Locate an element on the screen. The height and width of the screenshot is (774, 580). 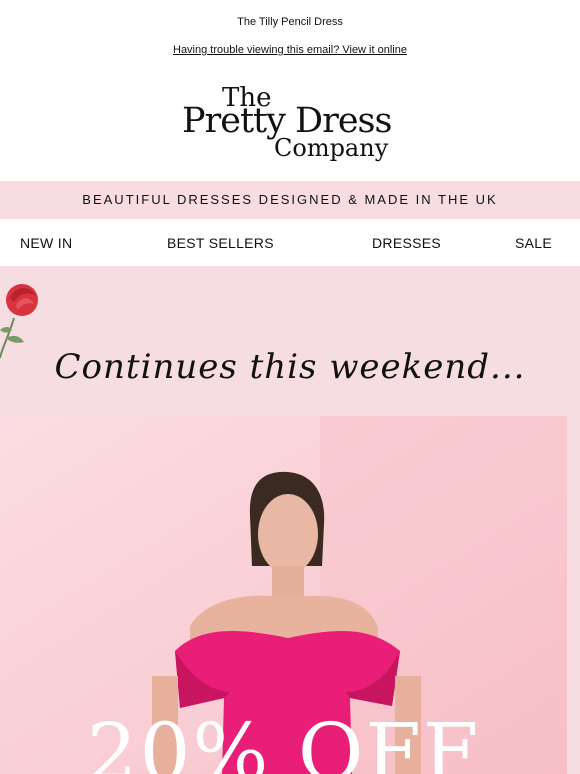
hero-side-strip is located at coordinates (573, 595).